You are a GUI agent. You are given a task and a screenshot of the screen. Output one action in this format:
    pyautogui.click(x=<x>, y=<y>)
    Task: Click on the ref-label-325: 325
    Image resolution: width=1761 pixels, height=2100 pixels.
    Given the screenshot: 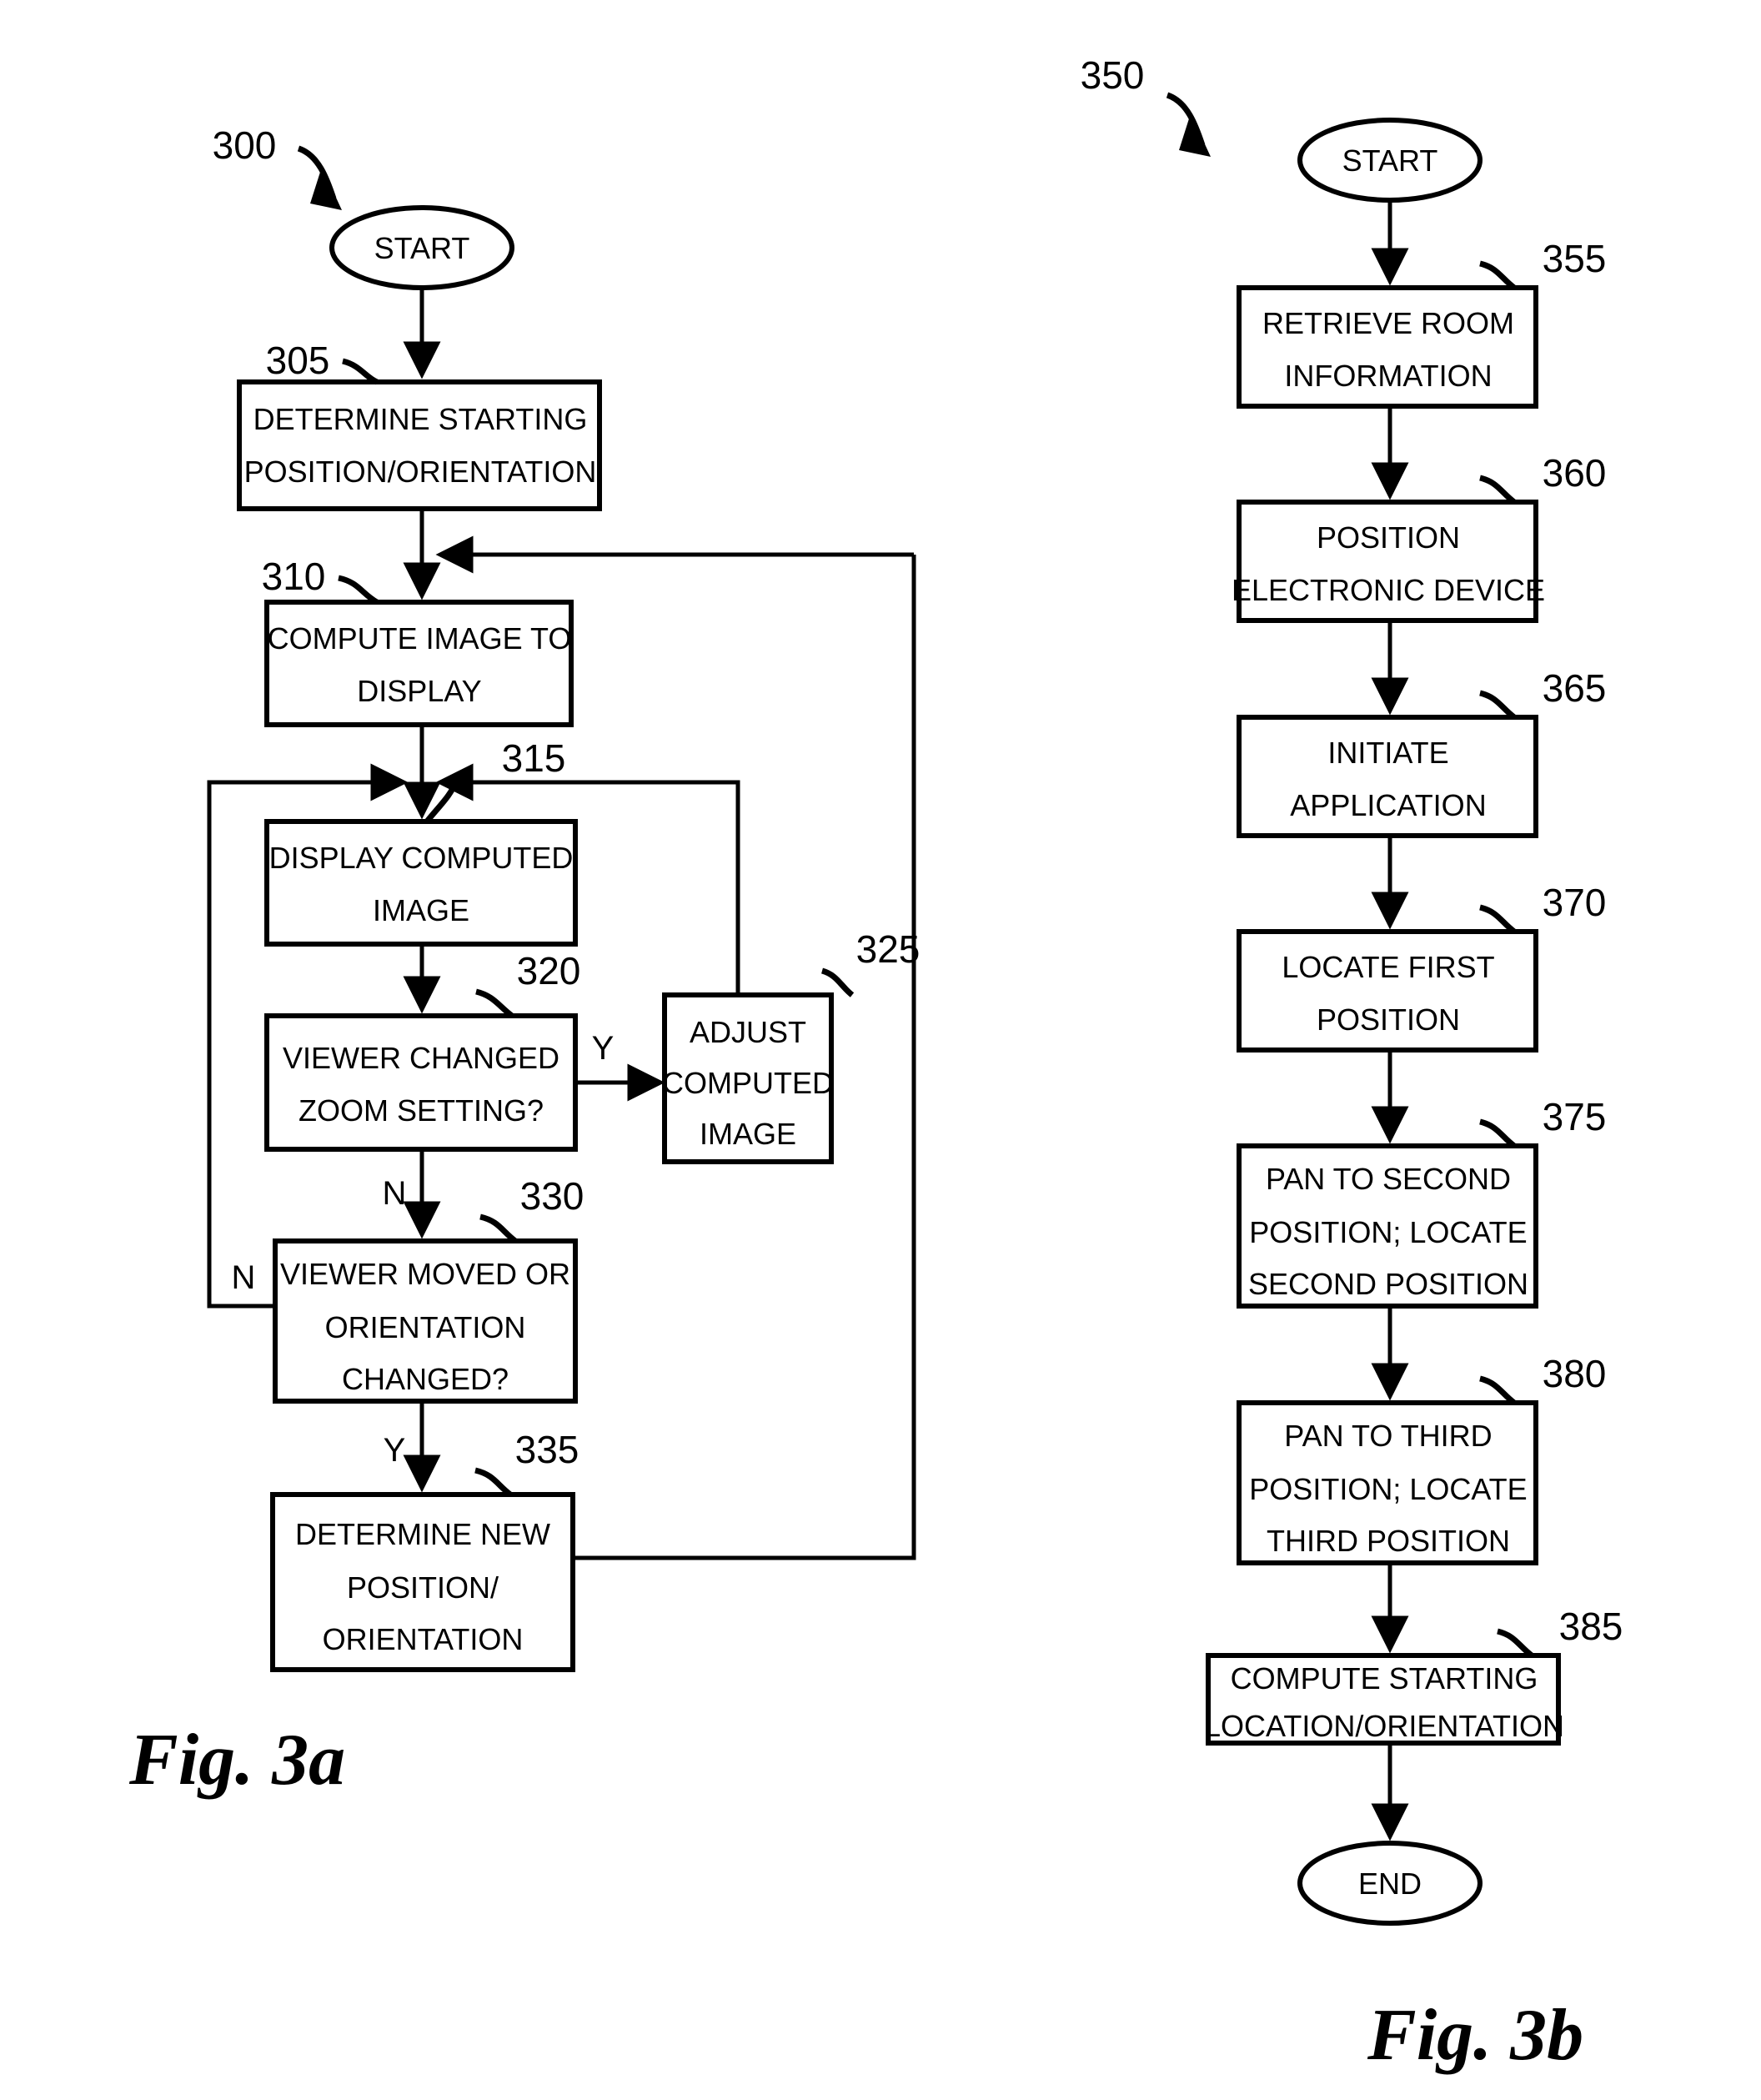 What is the action you would take?
    pyautogui.click(x=889, y=949)
    